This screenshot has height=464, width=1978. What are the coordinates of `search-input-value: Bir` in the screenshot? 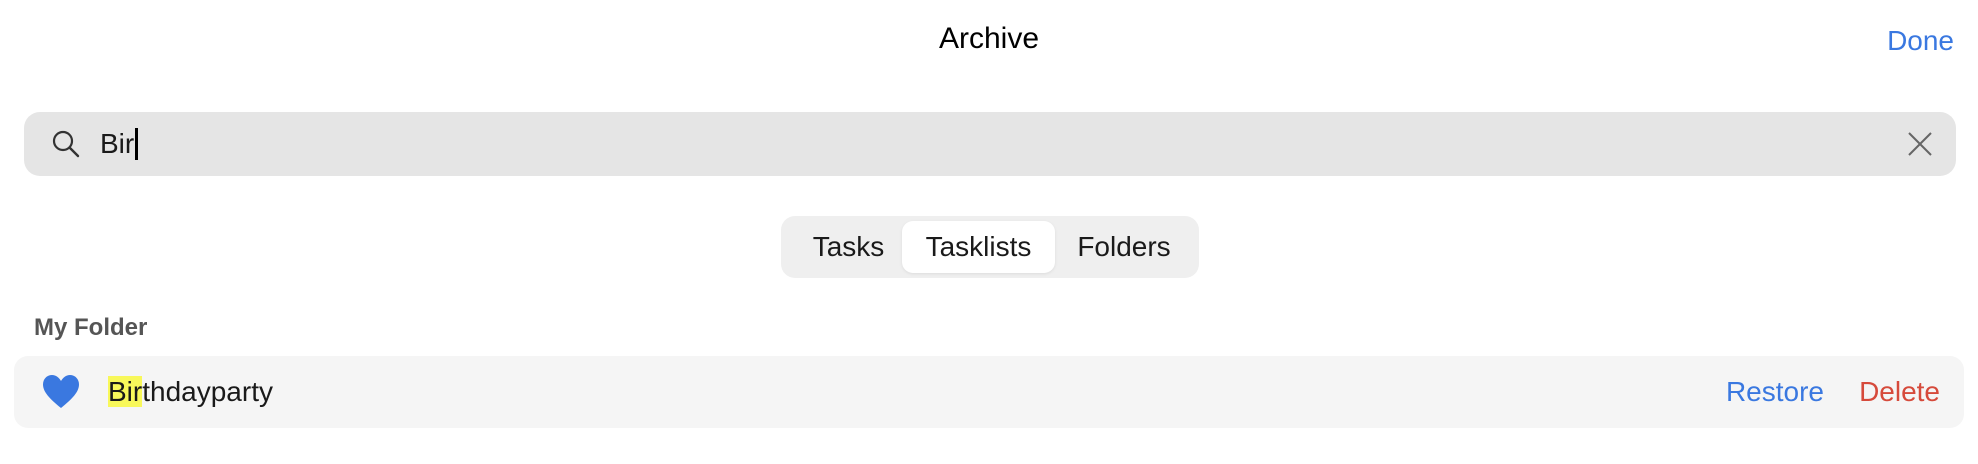 It's located at (117, 143).